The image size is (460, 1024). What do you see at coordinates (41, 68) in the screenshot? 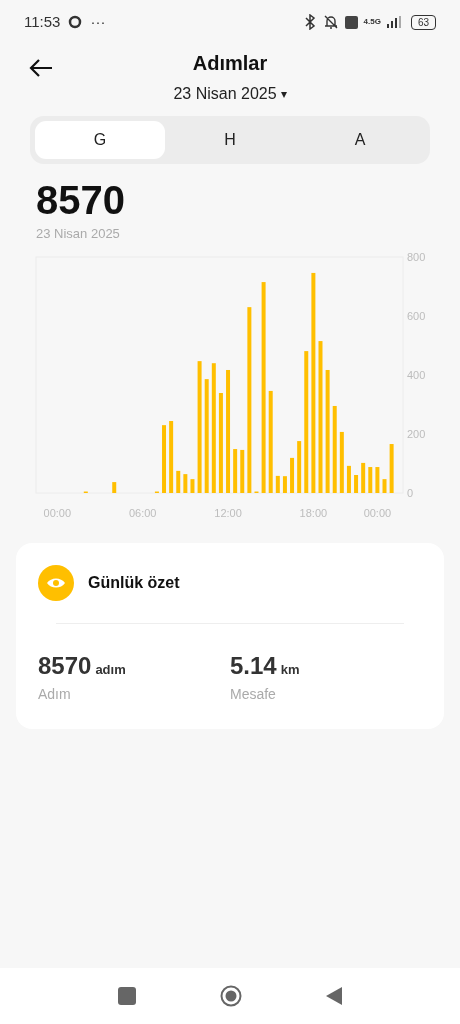
I see `back-button` at bounding box center [41, 68].